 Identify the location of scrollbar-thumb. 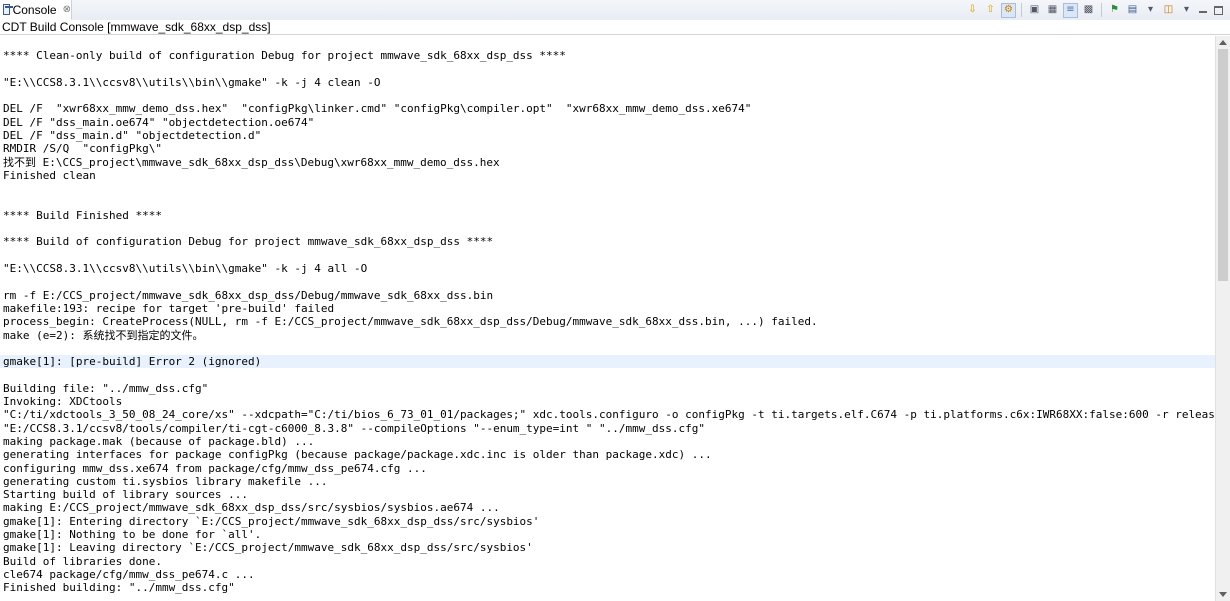
(1223, 165).